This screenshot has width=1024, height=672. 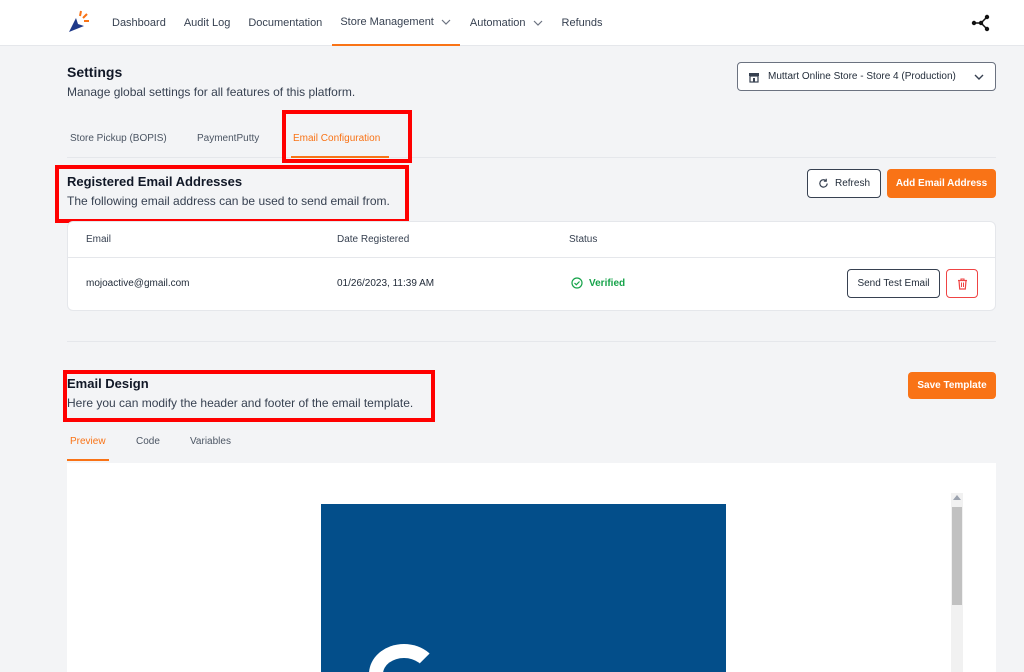 What do you see at coordinates (138, 283) in the screenshot?
I see `email-cell: mojoactive@gmail.com` at bounding box center [138, 283].